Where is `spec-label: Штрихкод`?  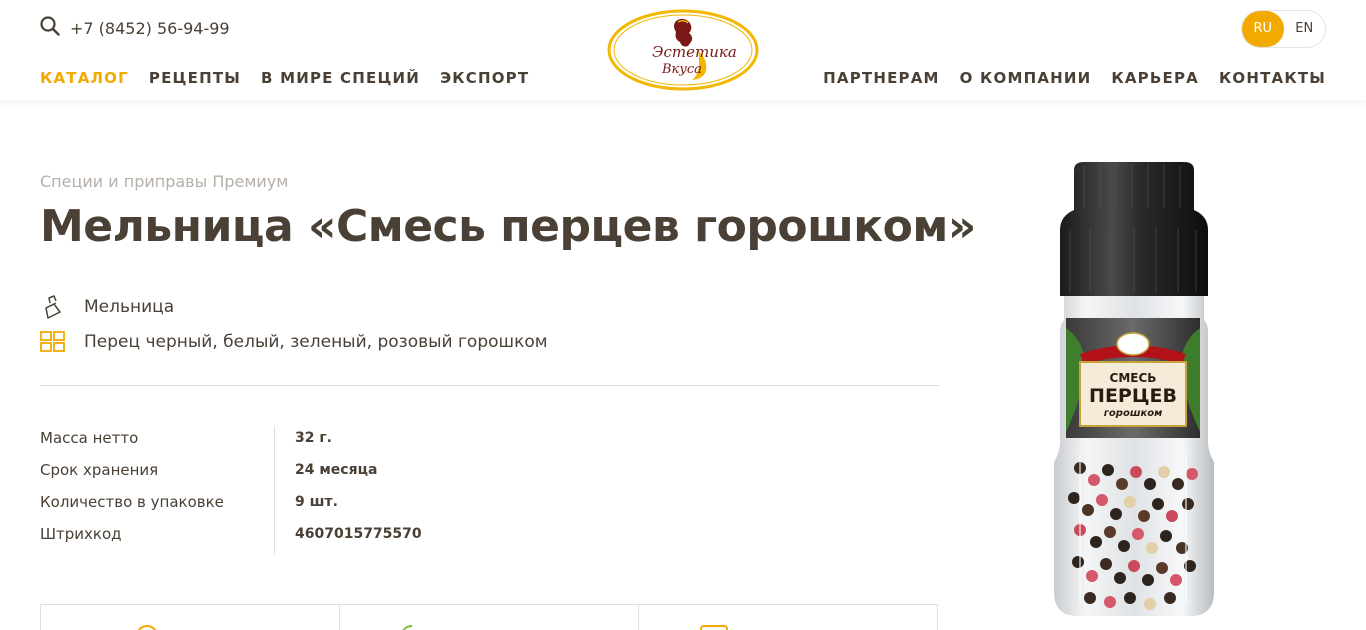
spec-label: Штрихкод is located at coordinates (81, 534).